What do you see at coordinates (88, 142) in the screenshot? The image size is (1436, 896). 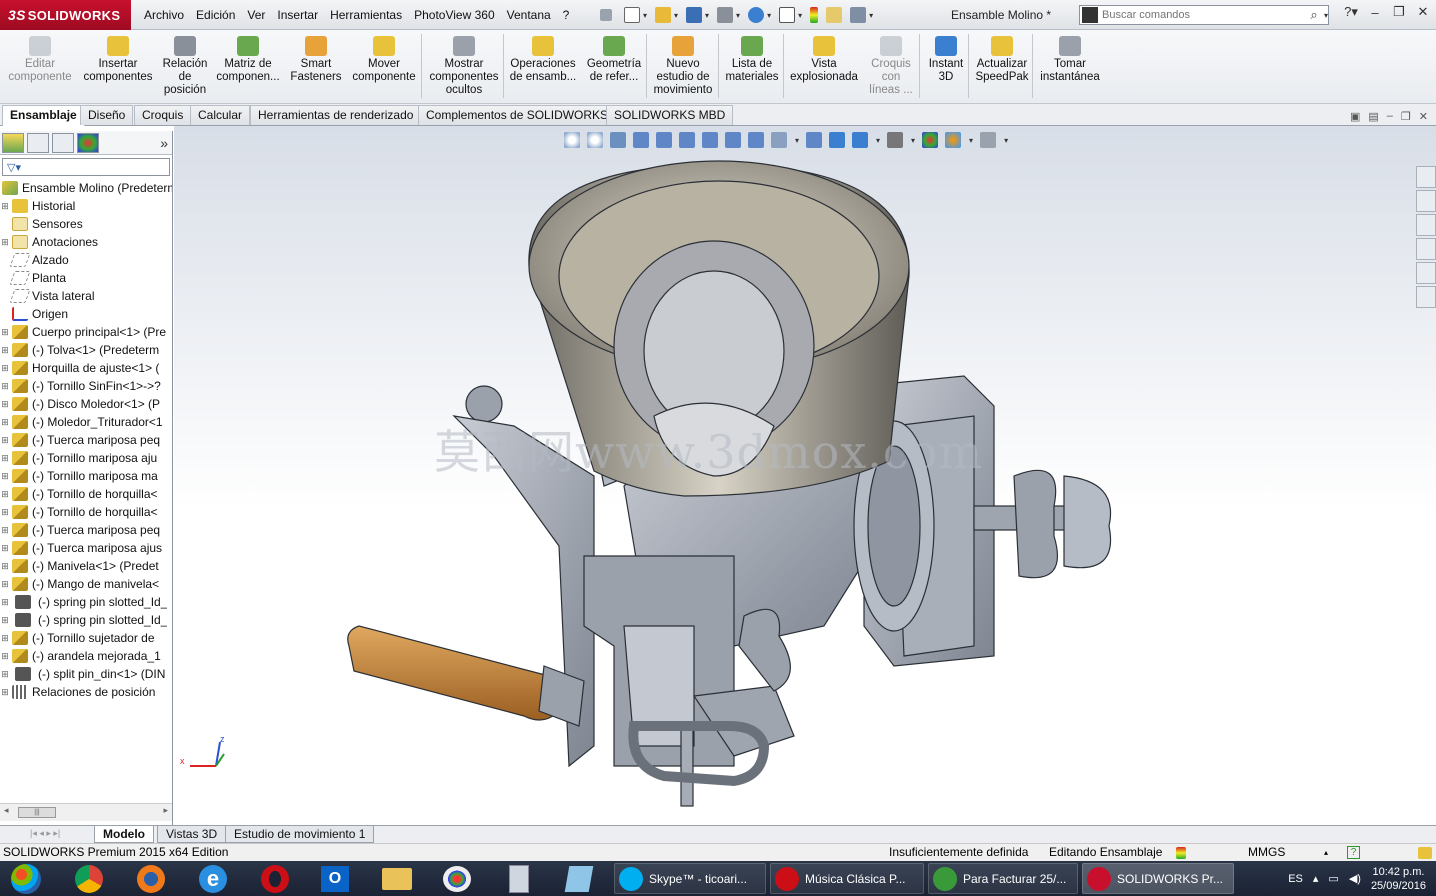 I see `display-manager-tab-icon` at bounding box center [88, 142].